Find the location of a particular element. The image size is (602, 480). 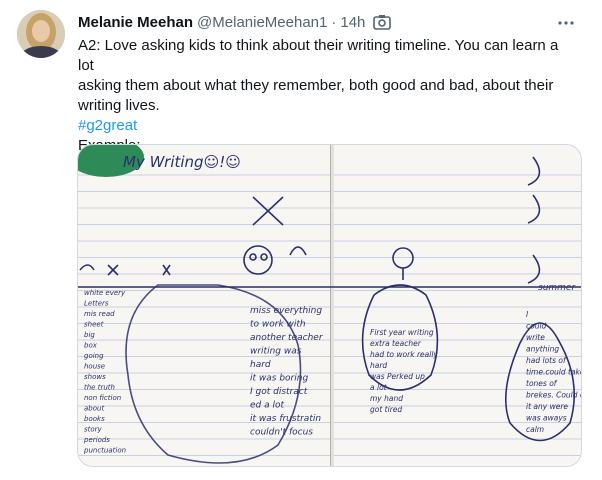

more-icon is located at coordinates (566, 22).